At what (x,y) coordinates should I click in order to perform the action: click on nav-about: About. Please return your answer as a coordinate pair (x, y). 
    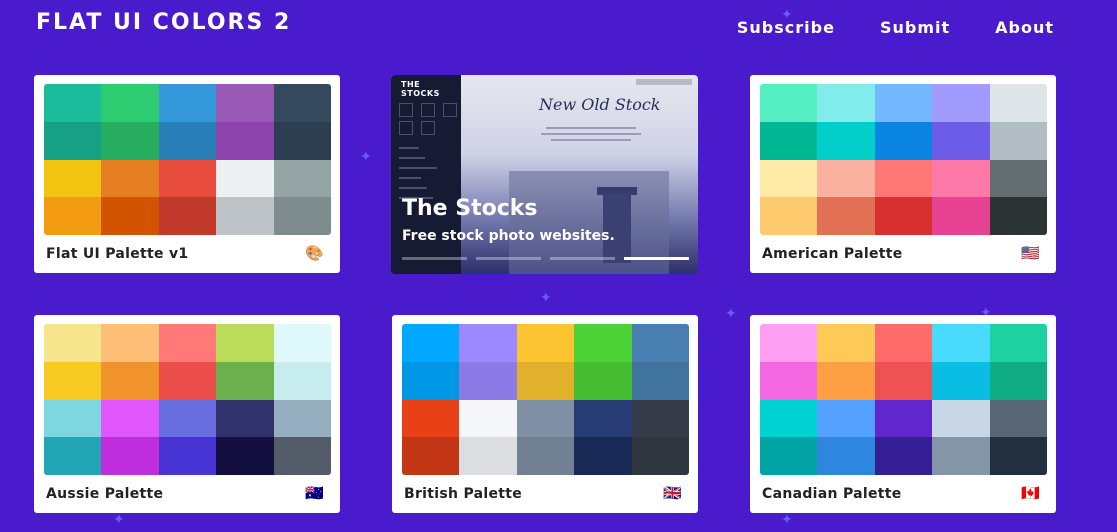
    Looking at the image, I should click on (1024, 27).